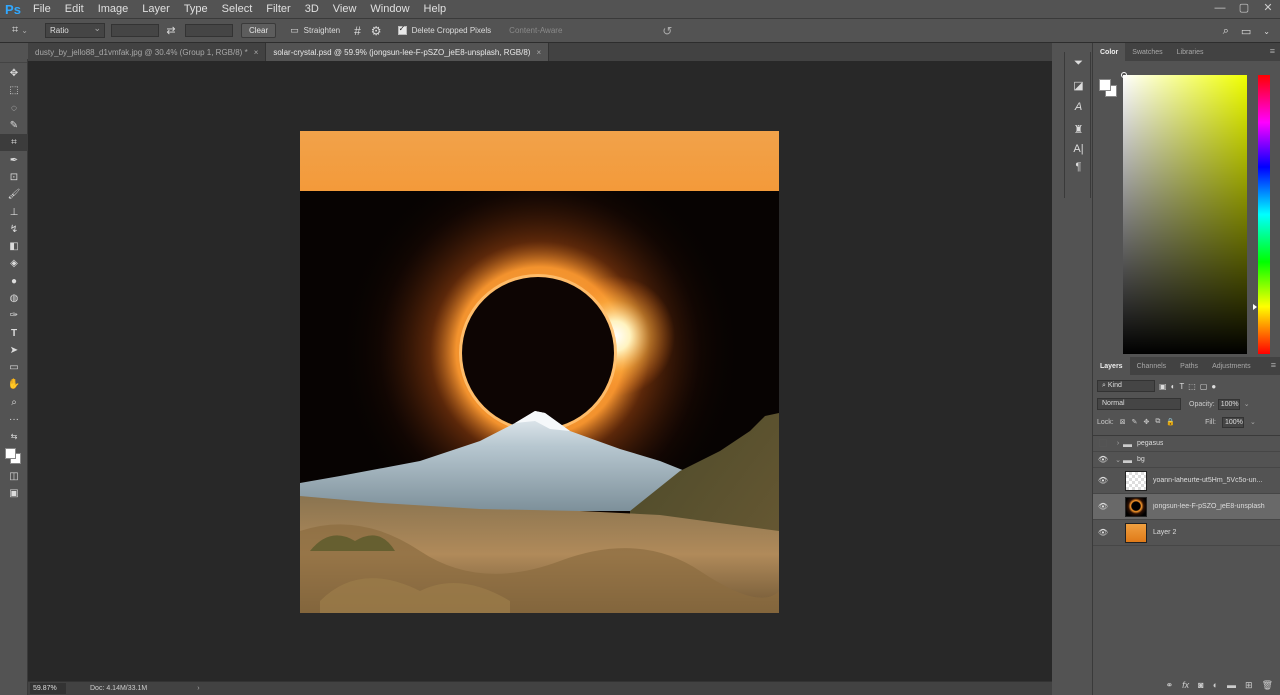  Describe the element at coordinates (1126, 386) in the screenshot. I see `kind-filter-select: ⌕ Kind` at that location.